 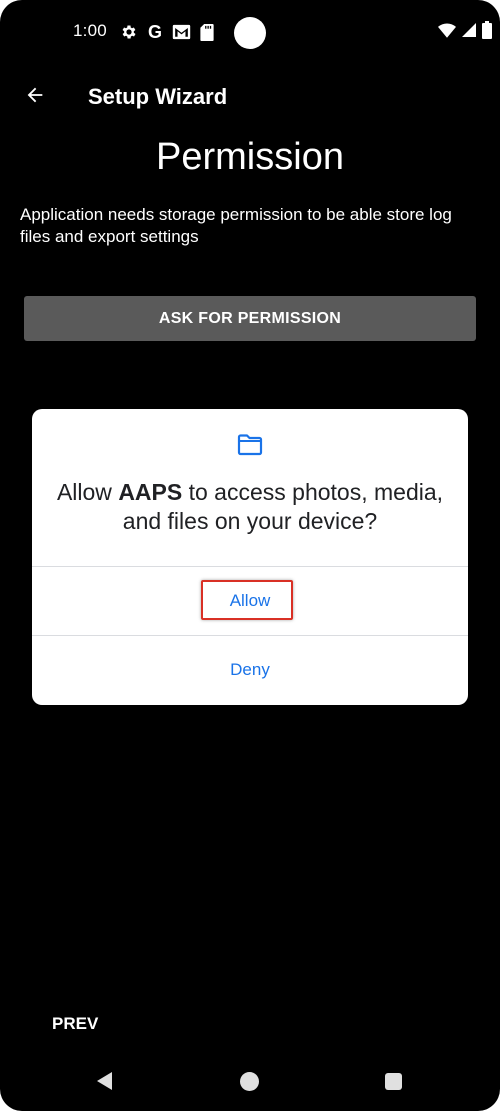 What do you see at coordinates (207, 32) in the screenshot?
I see `sd-card-icon` at bounding box center [207, 32].